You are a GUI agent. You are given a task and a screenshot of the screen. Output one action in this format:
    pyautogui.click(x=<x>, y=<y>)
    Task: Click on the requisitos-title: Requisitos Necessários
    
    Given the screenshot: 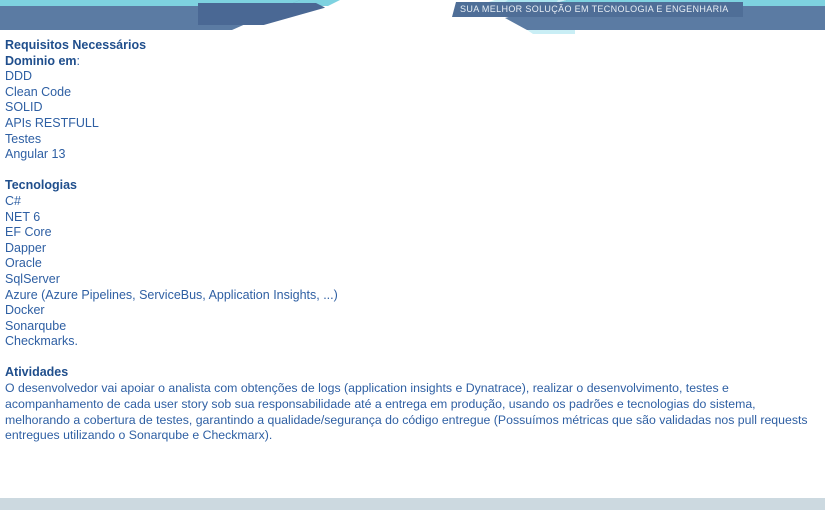 What is the action you would take?
    pyautogui.click(x=76, y=45)
    